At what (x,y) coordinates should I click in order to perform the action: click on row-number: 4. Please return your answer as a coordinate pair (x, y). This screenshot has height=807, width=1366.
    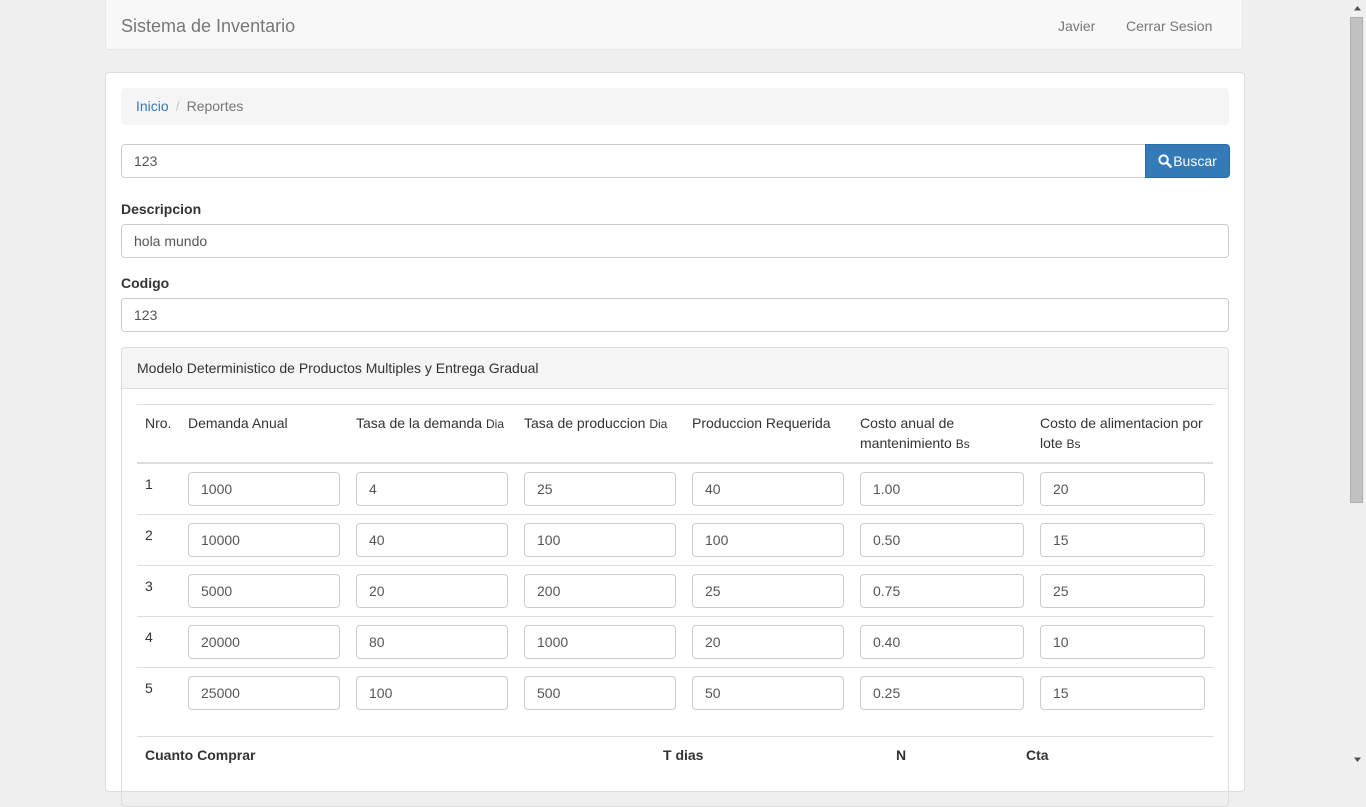
    Looking at the image, I should click on (158, 642).